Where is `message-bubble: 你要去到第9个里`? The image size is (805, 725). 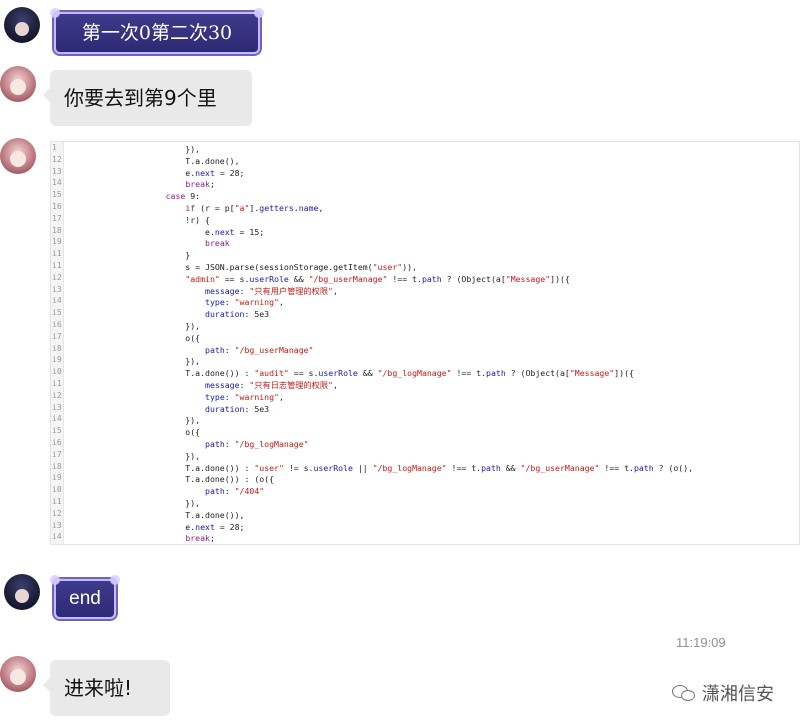
message-bubble: 你要去到第9个里 is located at coordinates (147, 98).